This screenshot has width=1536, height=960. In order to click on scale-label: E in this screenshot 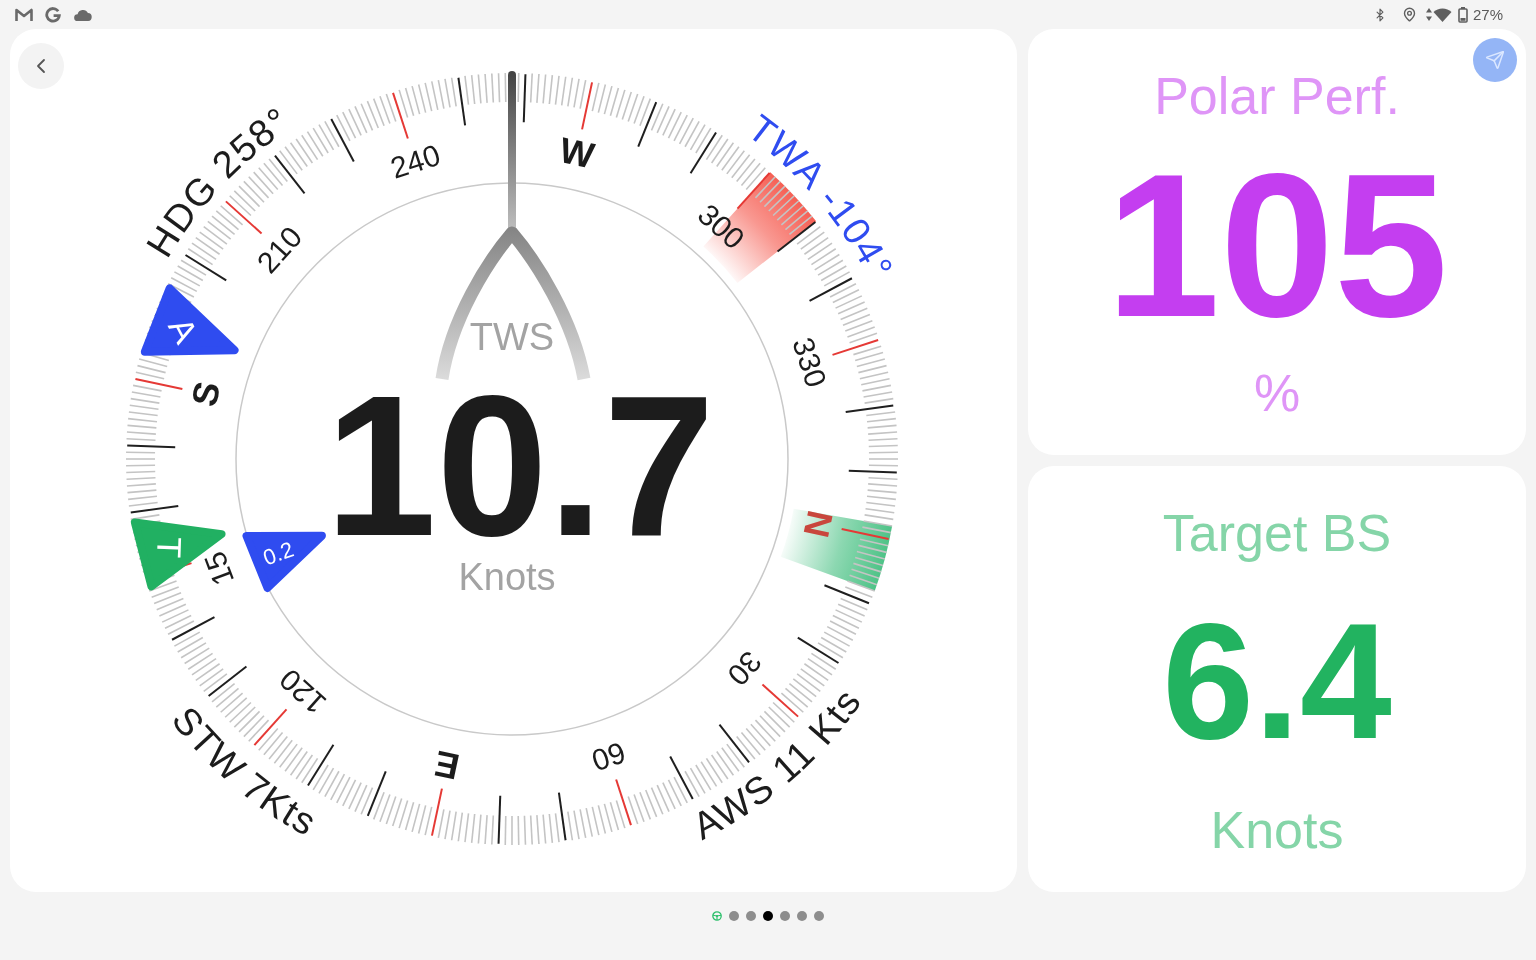, I will do `click(446, 765)`.